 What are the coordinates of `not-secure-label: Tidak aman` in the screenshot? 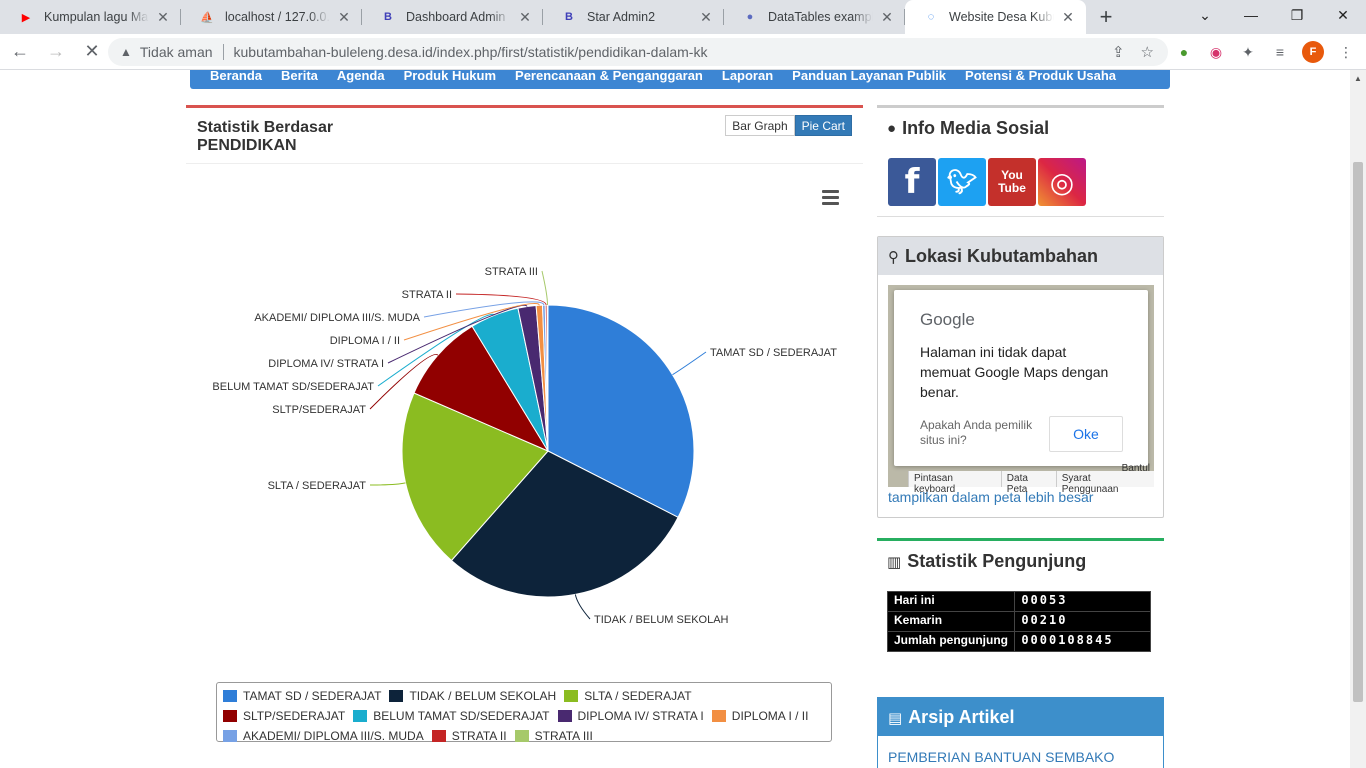 It's located at (176, 52).